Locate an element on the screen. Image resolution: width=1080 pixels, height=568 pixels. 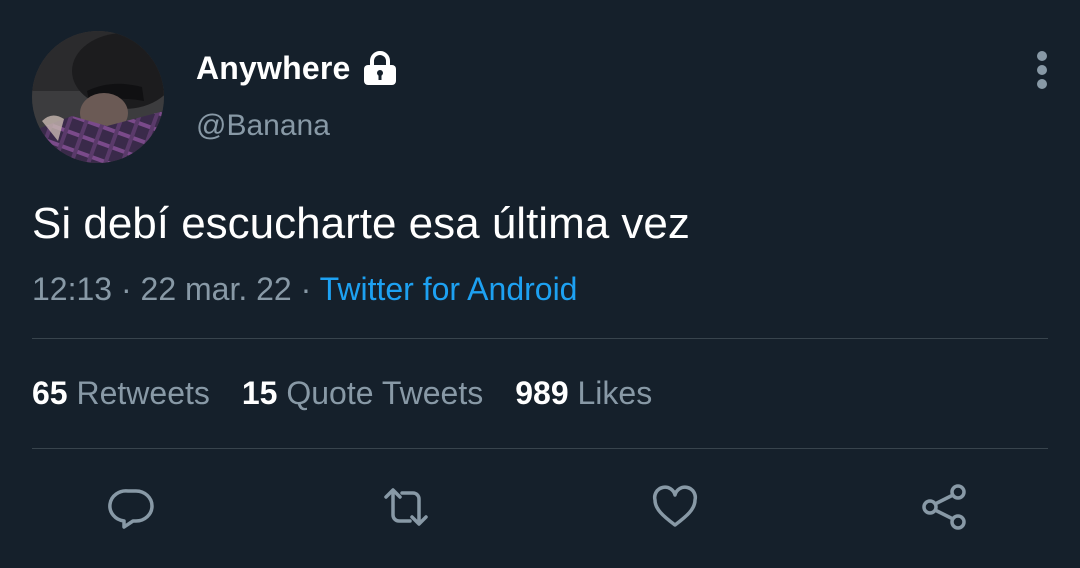
quote-tweets-stat: 15 Quote Tweets is located at coordinates (362, 393).